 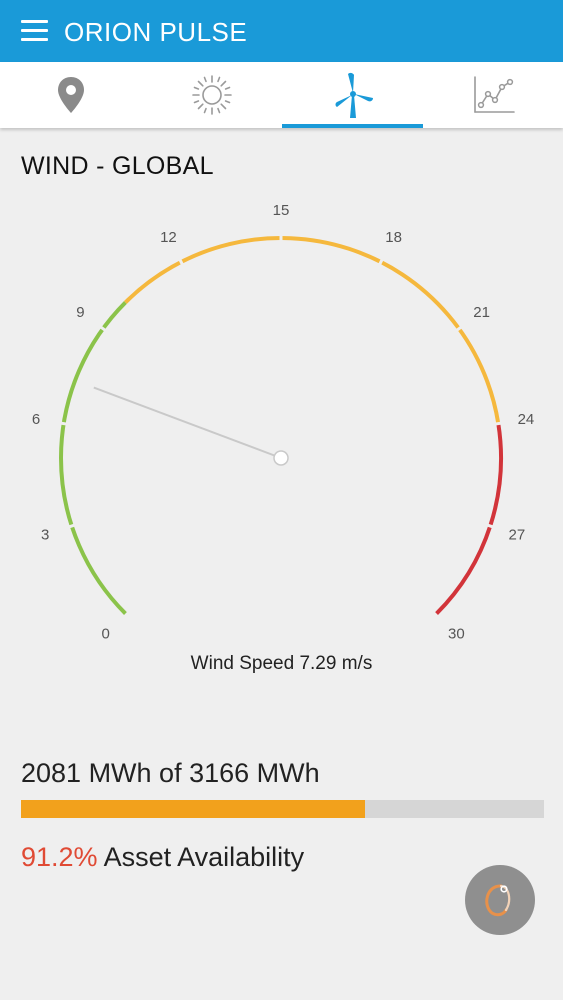 I want to click on gauge-needle-pivot, so click(x=281, y=458).